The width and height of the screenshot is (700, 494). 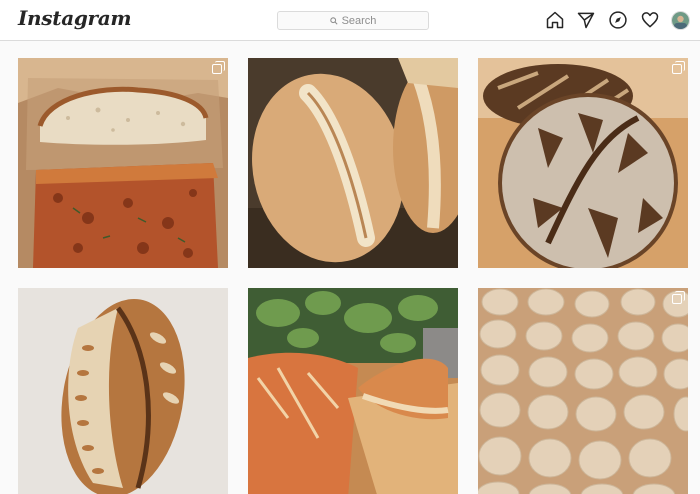 I want to click on home-icon, so click(x=555, y=20).